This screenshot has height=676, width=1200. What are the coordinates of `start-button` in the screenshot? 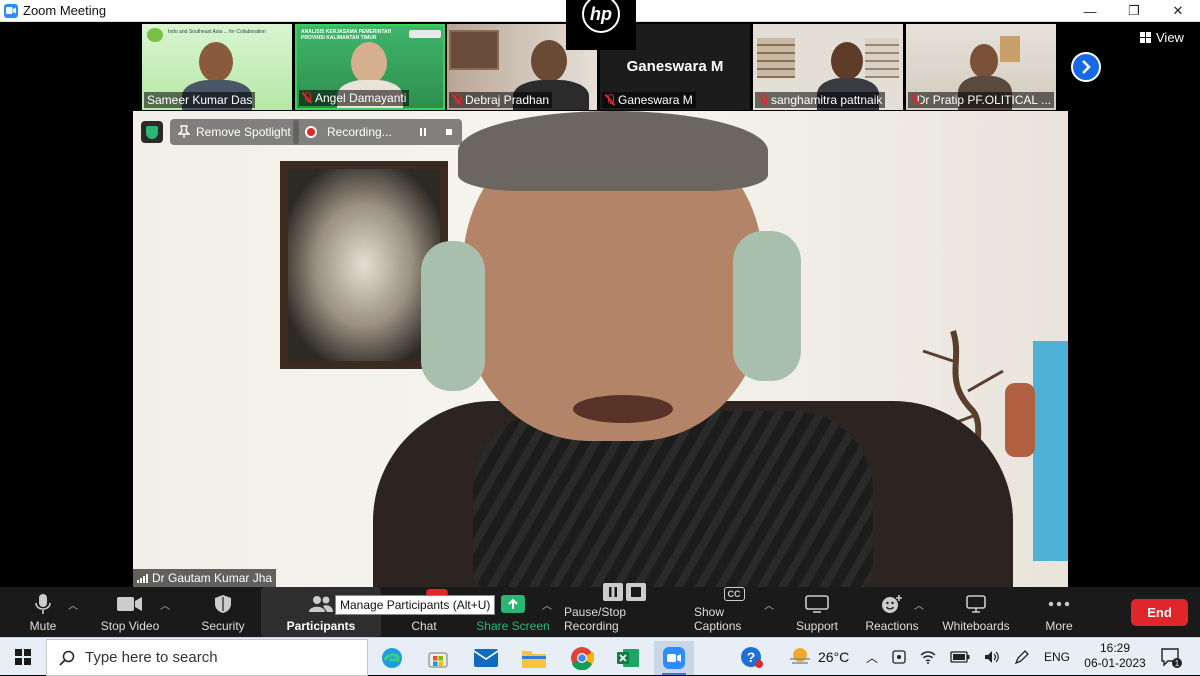 It's located at (23, 657).